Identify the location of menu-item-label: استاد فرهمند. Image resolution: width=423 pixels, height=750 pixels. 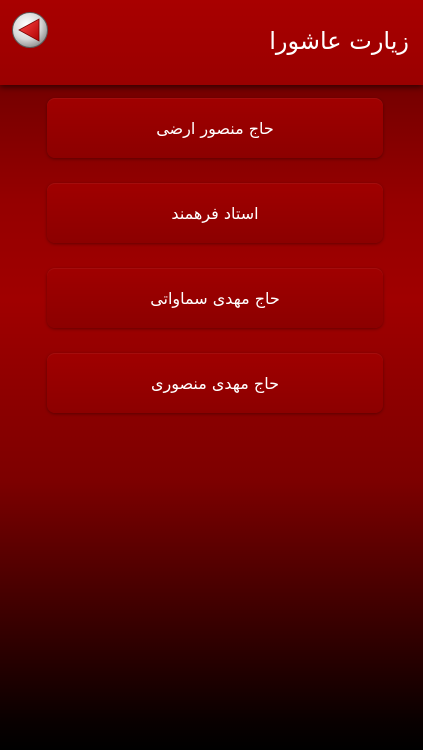
(215, 213).